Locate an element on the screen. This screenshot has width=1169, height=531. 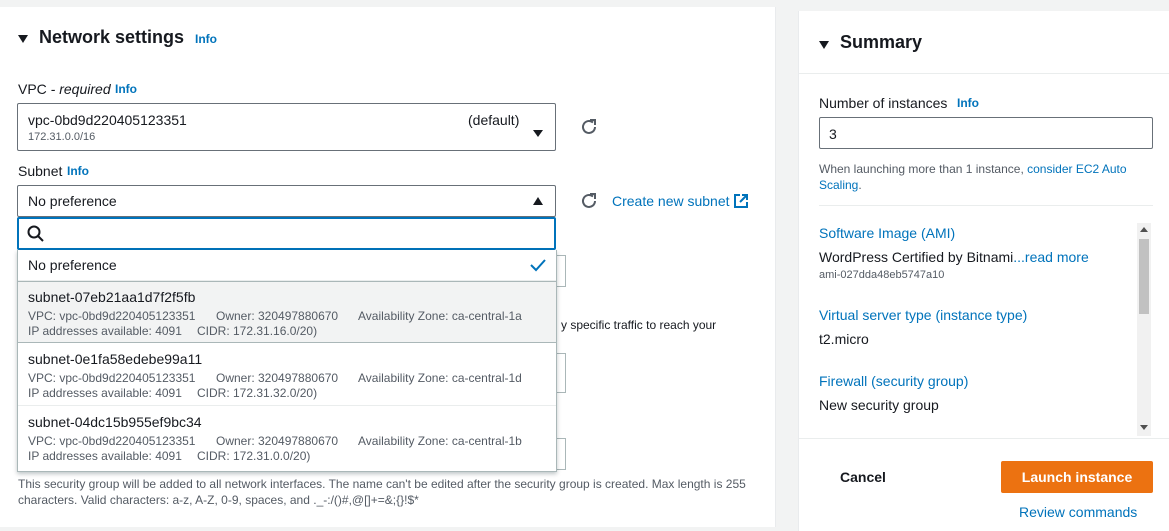
help-suffix: . is located at coordinates (860, 185).